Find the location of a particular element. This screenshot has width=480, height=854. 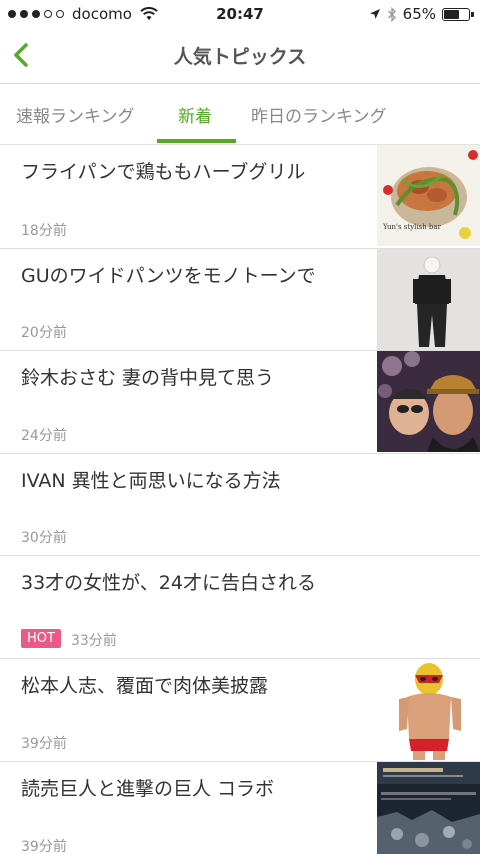

article-title: 鈴木おさむ 妻の背中見て思う is located at coordinates (148, 378).